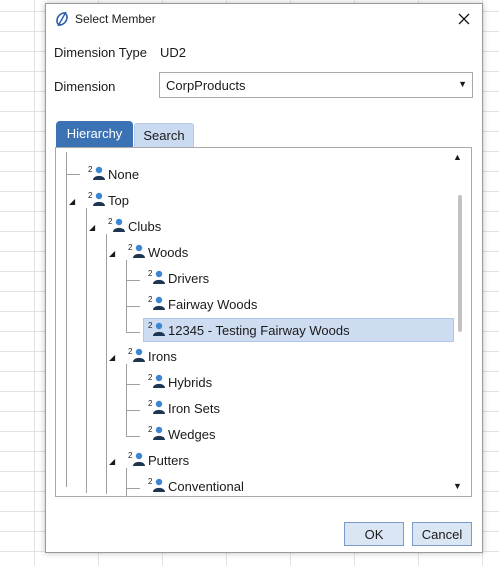  What do you see at coordinates (94, 134) in the screenshot?
I see `tab-hierarchy: Hierarchy` at bounding box center [94, 134].